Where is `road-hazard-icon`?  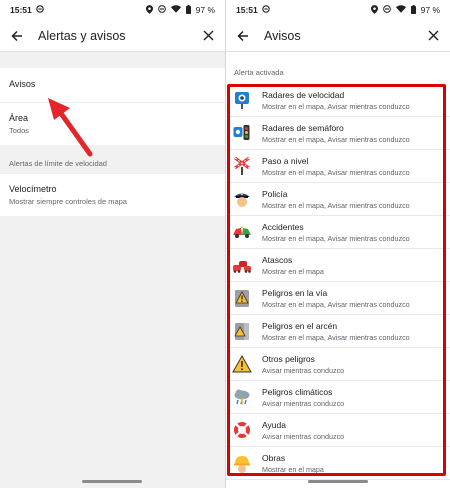
road-hazard-icon is located at coordinates (242, 298).